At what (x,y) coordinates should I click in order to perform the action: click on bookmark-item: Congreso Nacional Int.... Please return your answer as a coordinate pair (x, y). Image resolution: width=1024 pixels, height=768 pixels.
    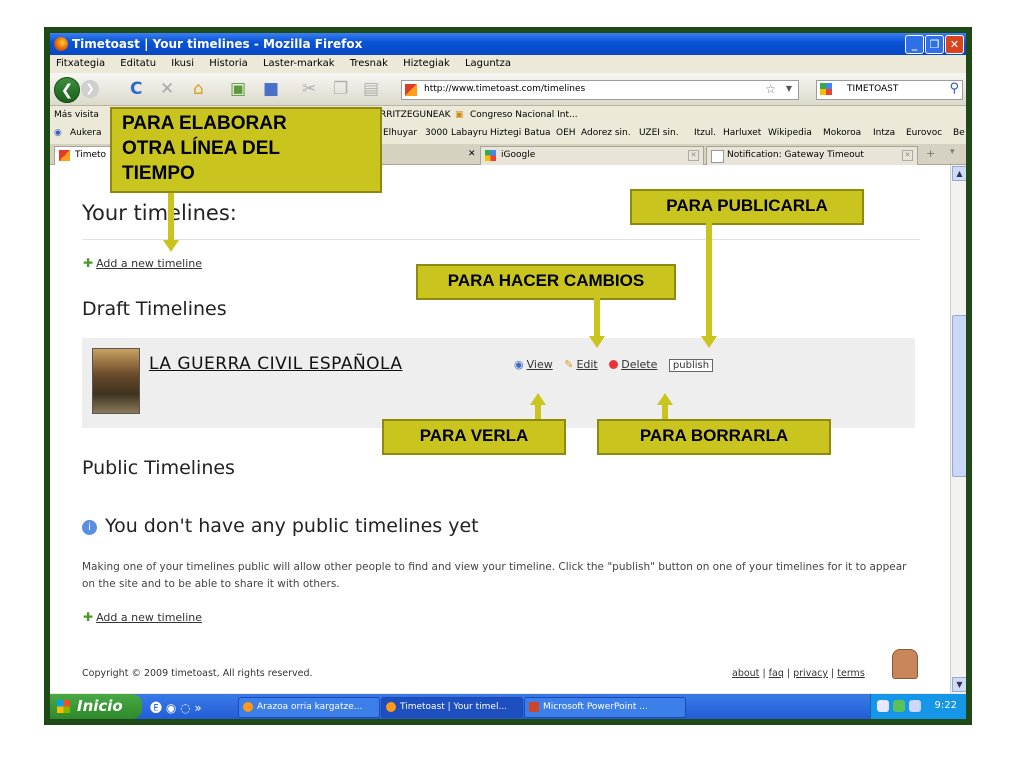
    Looking at the image, I should click on (524, 115).